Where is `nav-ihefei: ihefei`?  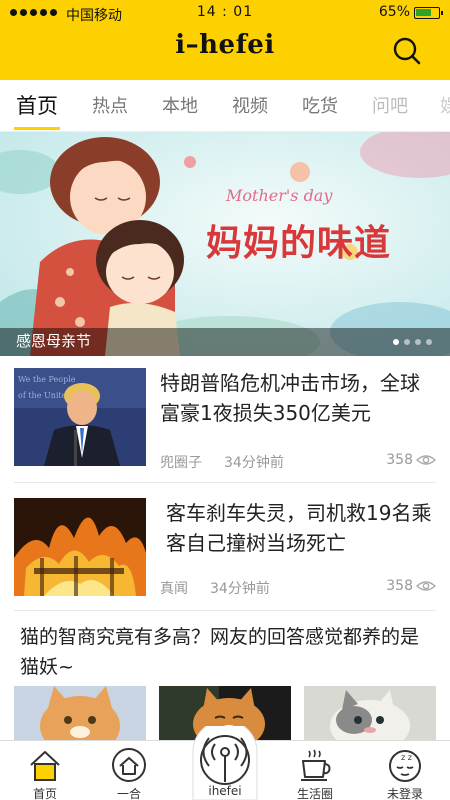
nav-ihefei: ihefei is located at coordinates (225, 763).